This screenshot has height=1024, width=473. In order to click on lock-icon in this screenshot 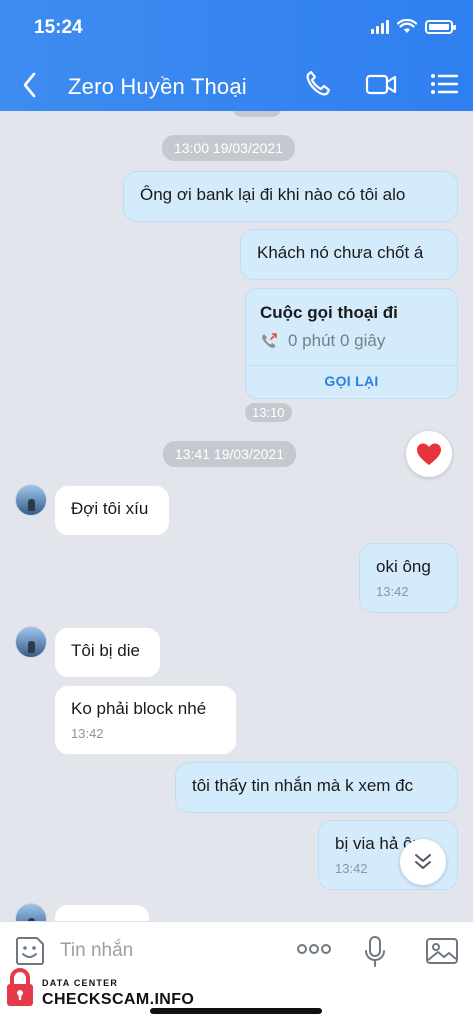, I will do `click(20, 987)`.